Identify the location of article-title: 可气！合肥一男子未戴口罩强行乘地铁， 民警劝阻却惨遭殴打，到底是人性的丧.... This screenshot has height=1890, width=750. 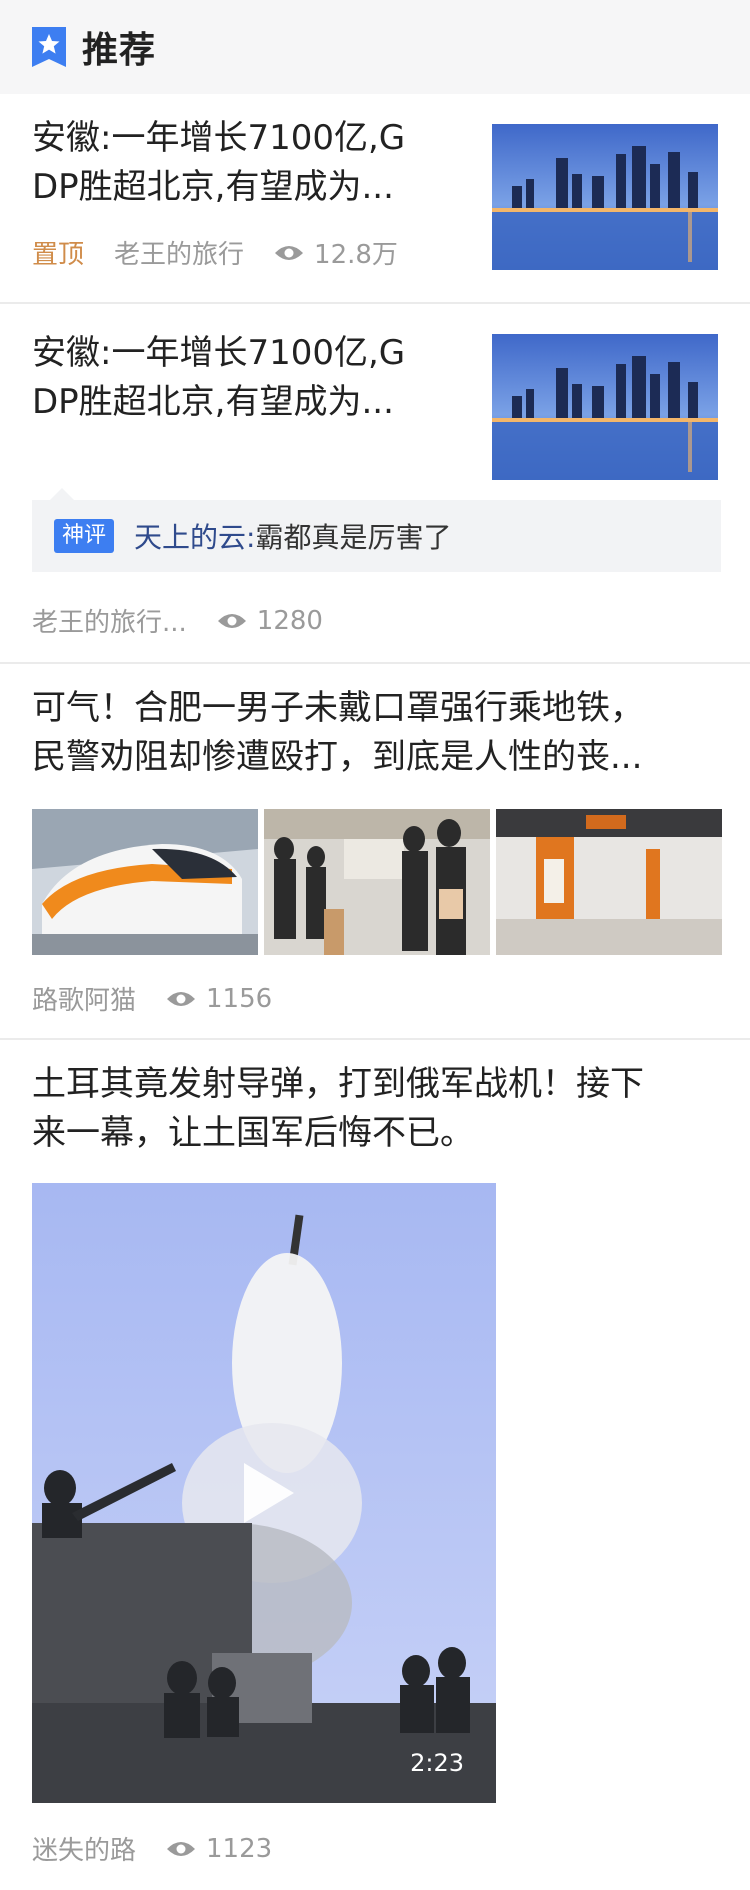
(377, 733).